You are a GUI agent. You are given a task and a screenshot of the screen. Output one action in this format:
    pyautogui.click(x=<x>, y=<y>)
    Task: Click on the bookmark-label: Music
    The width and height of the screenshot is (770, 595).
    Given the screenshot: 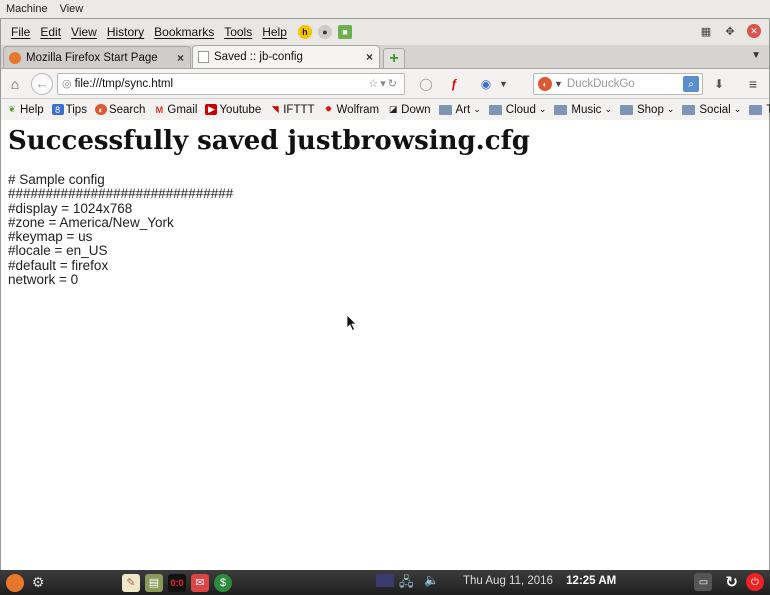 What is the action you would take?
    pyautogui.click(x=586, y=109)
    